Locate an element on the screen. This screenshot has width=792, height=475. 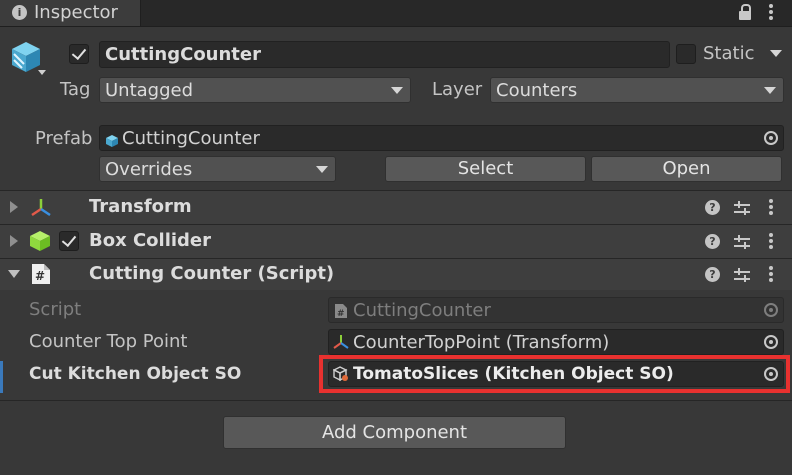
component-title: Transform is located at coordinates (140, 206).